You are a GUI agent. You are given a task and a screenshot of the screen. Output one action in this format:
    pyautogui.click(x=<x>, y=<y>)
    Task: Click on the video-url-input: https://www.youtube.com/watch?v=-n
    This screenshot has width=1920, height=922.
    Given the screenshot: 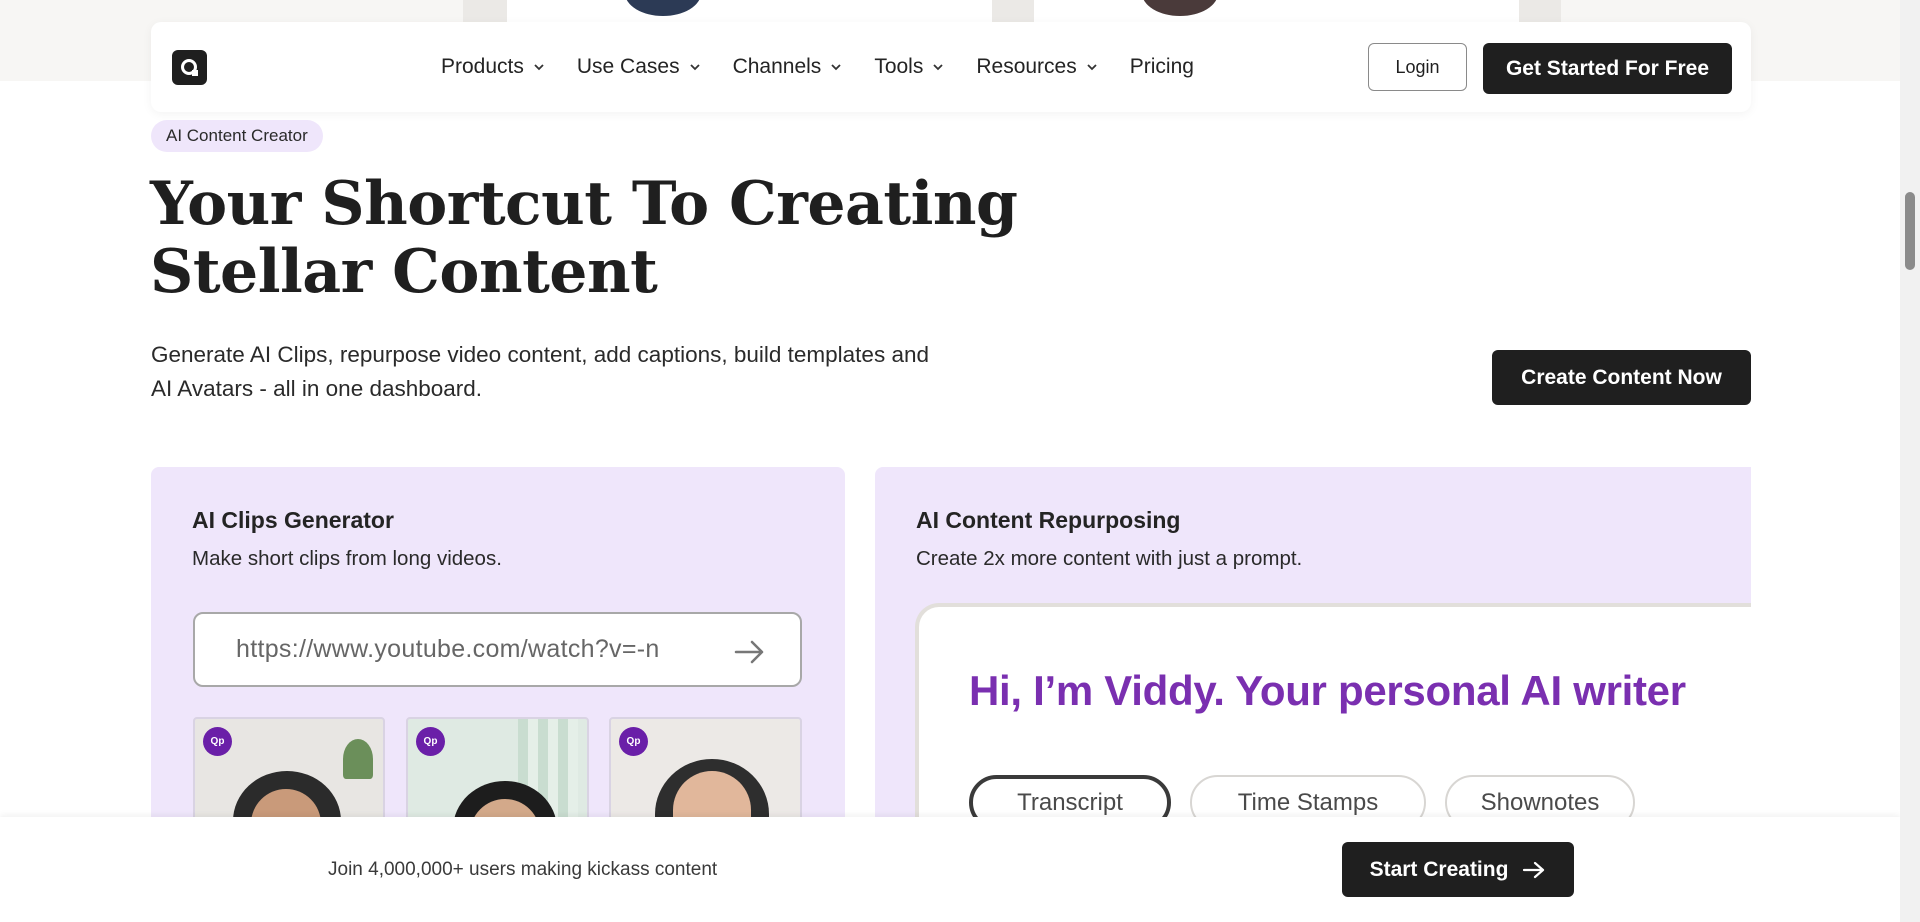 What is the action you would take?
    pyautogui.click(x=497, y=649)
    